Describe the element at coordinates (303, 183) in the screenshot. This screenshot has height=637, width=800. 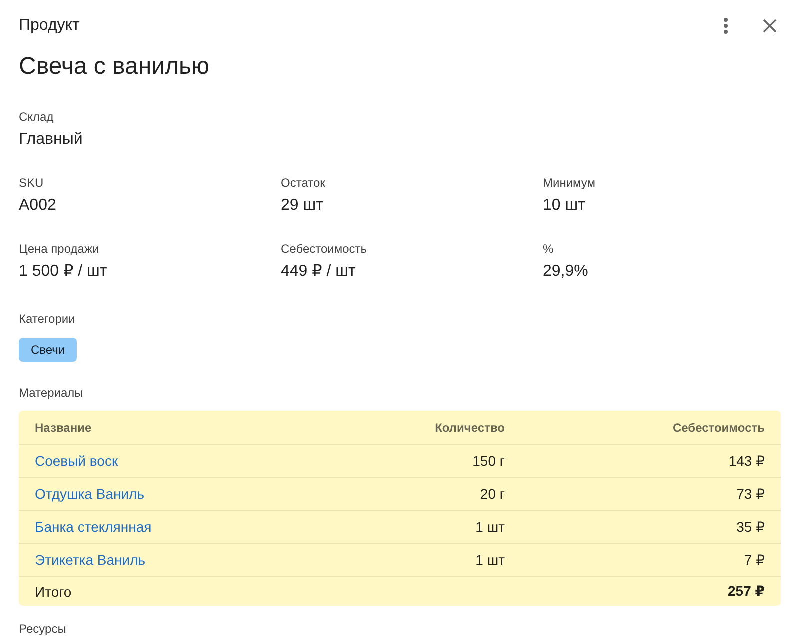
I see `field-label: Остаток` at that location.